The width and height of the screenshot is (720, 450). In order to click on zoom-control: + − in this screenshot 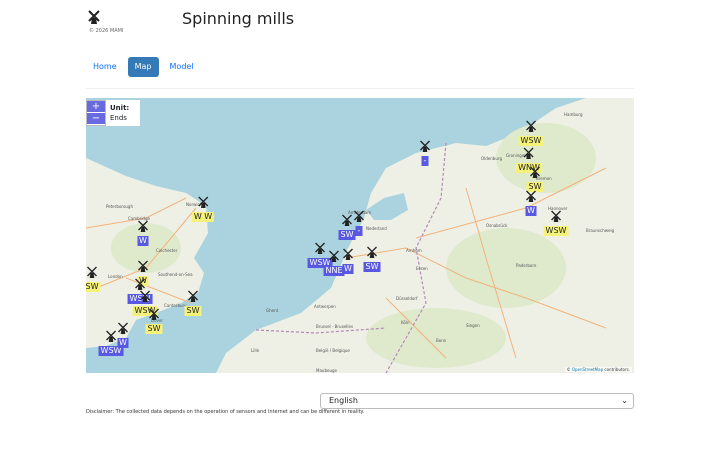, I will do `click(96, 113)`.